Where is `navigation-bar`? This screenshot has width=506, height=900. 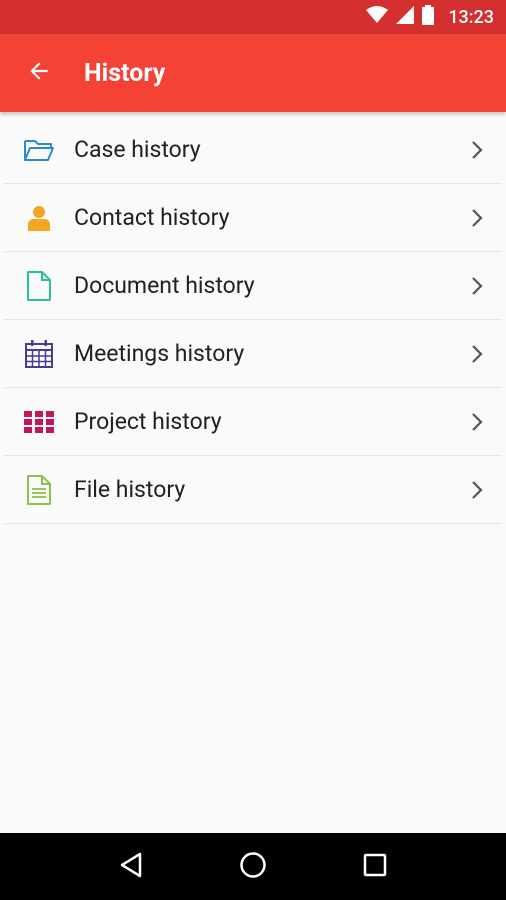
navigation-bar is located at coordinates (253, 866).